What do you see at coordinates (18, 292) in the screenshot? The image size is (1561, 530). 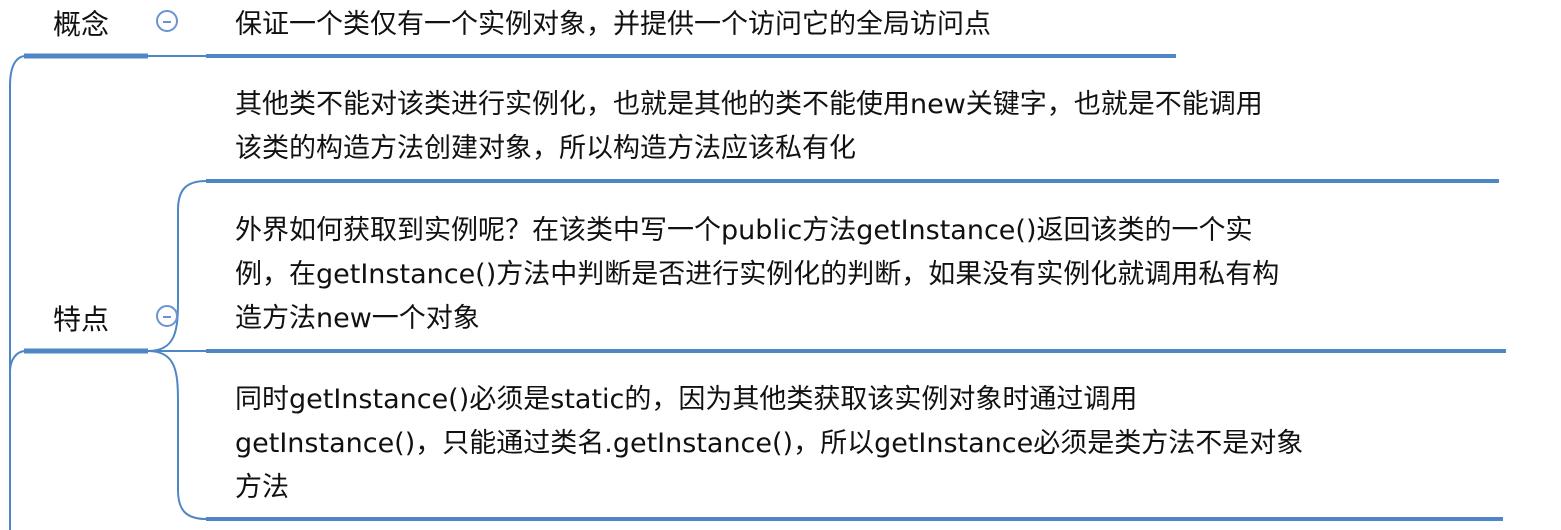 I see `root-connector-concept` at bounding box center [18, 292].